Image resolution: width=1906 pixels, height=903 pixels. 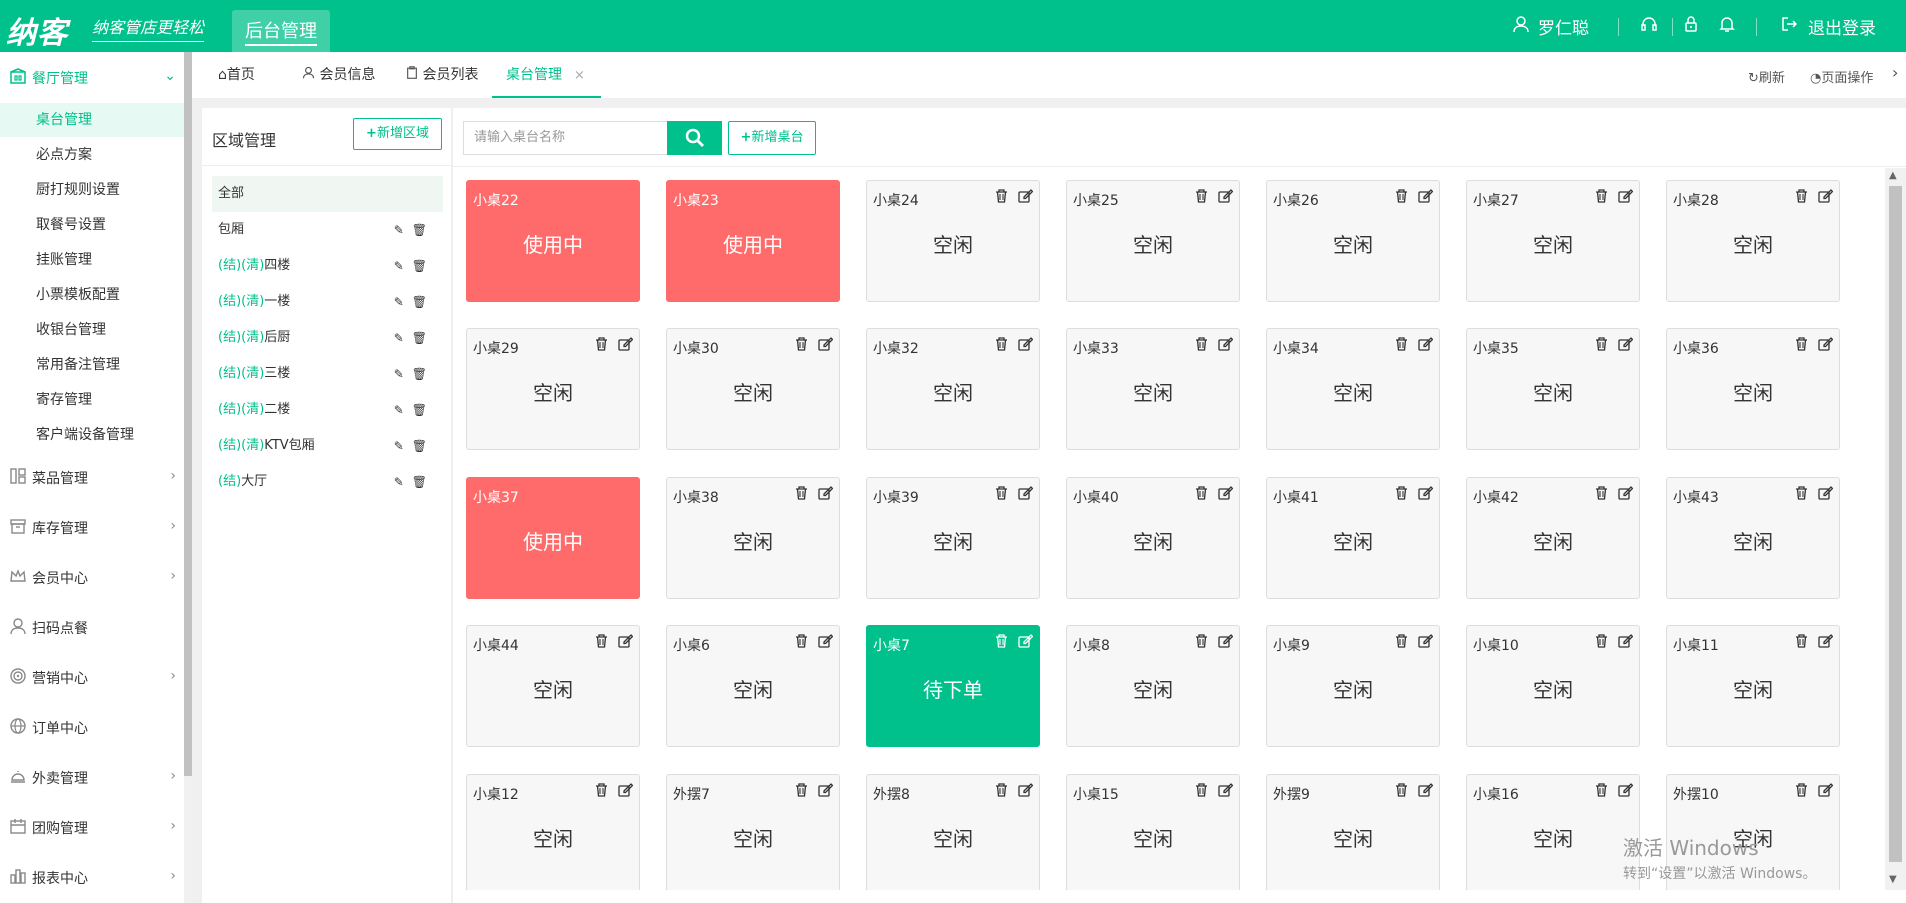 What do you see at coordinates (92, 578) in the screenshot?
I see `sidebar-group-members: 会员中心 ›` at bounding box center [92, 578].